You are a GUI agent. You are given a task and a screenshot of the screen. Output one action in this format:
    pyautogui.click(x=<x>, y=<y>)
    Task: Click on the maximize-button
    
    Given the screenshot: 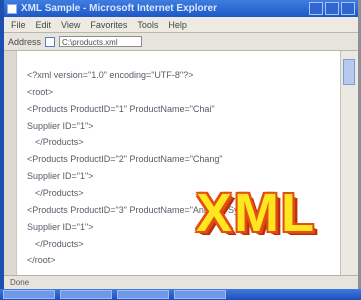 What is the action you would take?
    pyautogui.click(x=332, y=8)
    